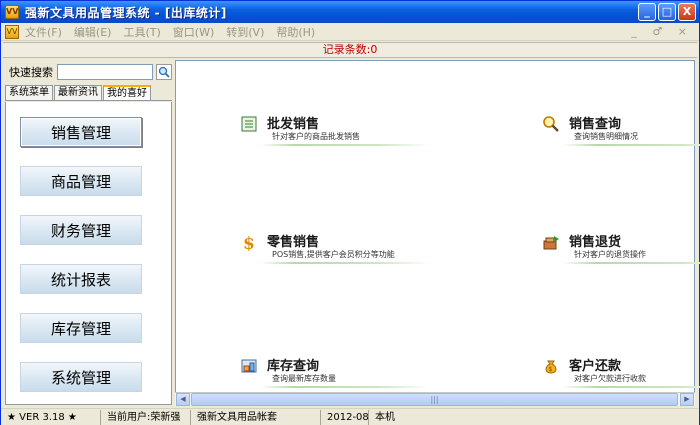 This screenshot has width=700, height=425. I want to click on tile-sales-return: 销售退货 针对客户的退货操作, so click(621, 248).